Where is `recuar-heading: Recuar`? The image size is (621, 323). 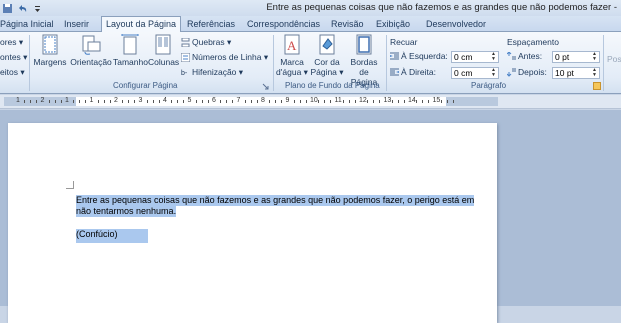
recuar-heading: Recuar is located at coordinates (403, 42).